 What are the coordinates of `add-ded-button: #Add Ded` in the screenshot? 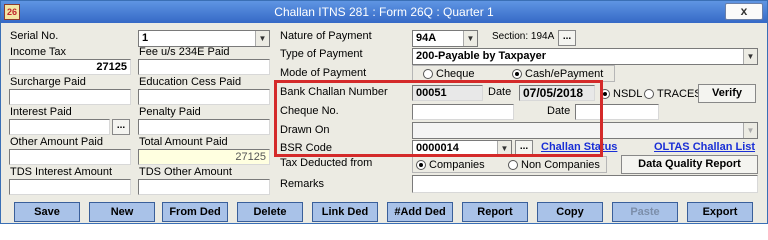 It's located at (420, 212).